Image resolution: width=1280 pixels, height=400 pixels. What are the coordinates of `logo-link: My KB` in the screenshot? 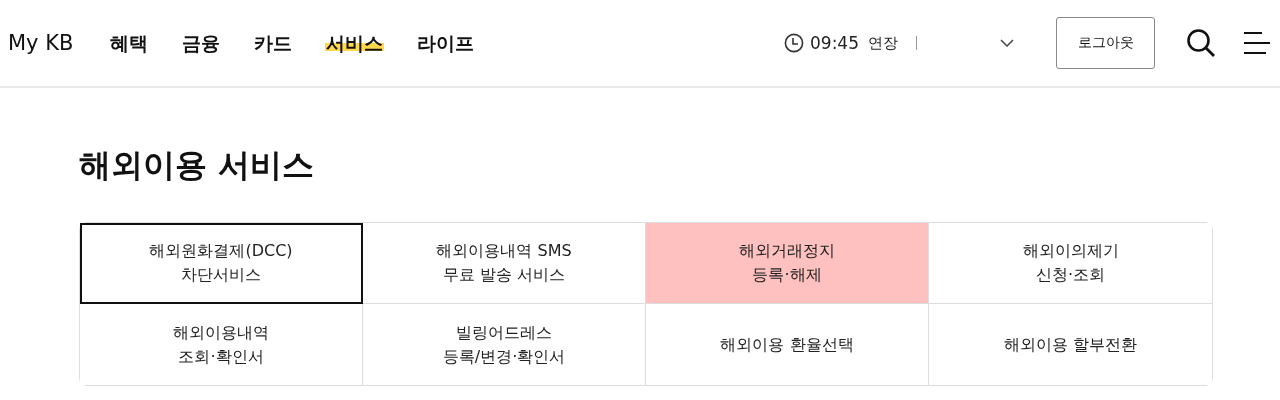 It's located at (41, 43).